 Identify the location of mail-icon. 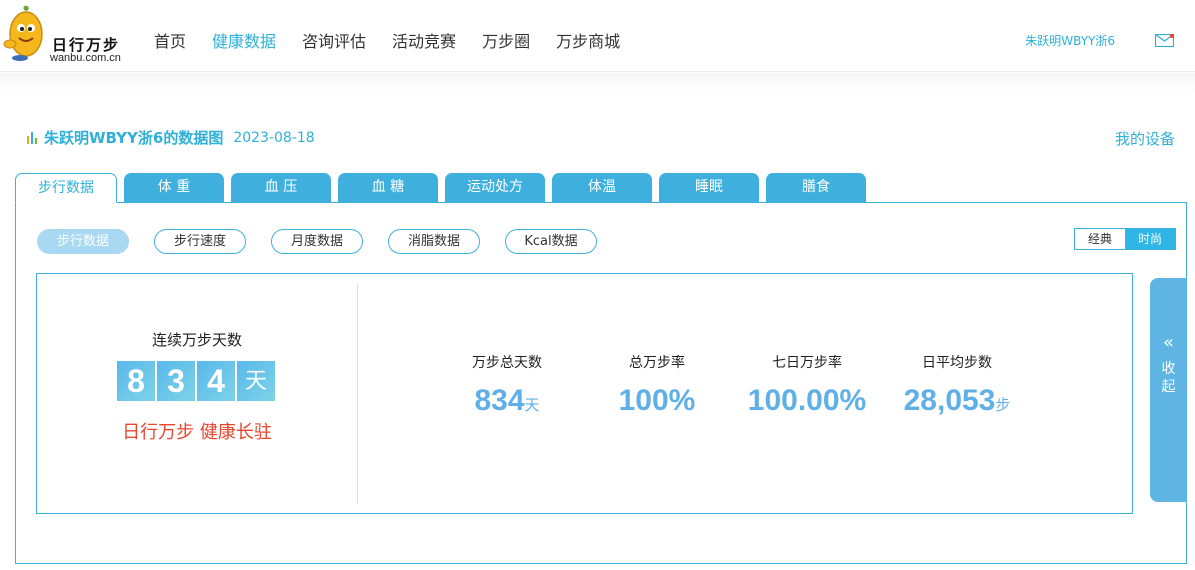
(1164, 40).